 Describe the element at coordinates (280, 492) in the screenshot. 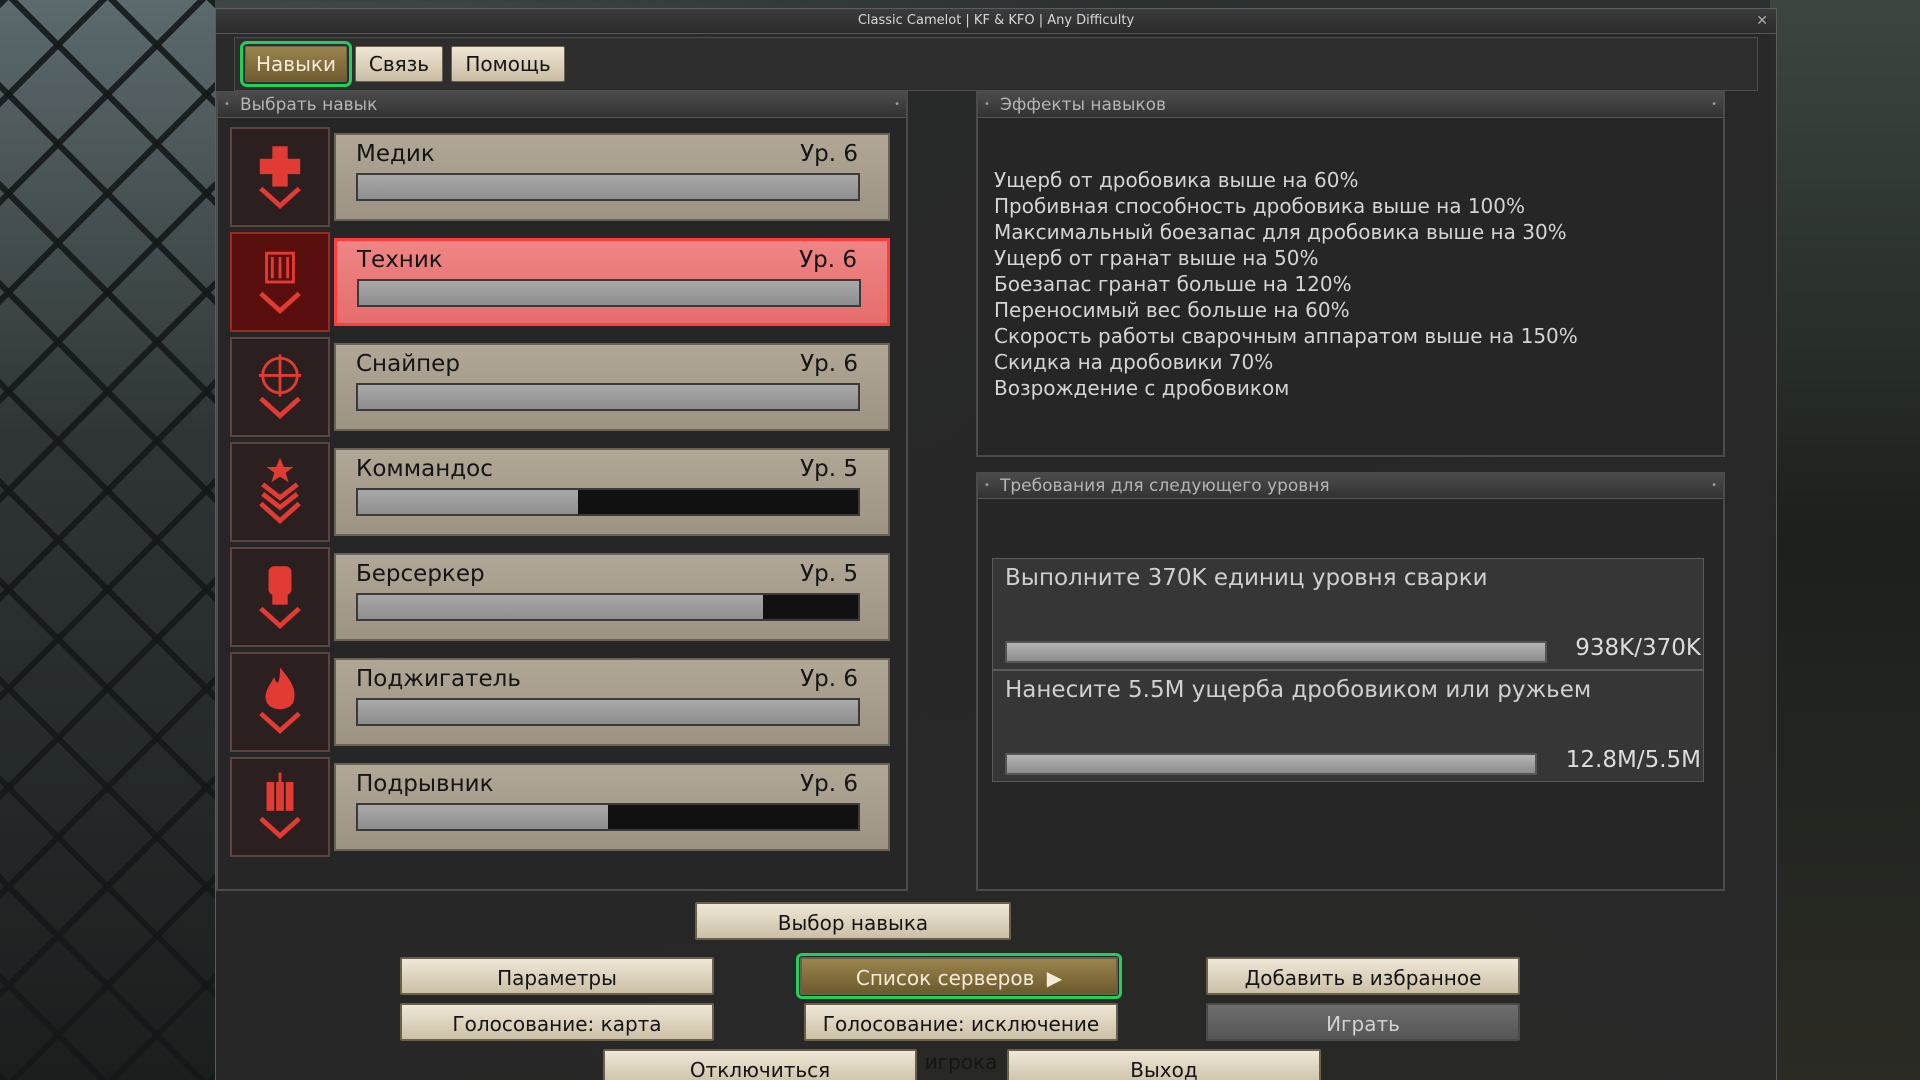

I see `commando-icon` at that location.